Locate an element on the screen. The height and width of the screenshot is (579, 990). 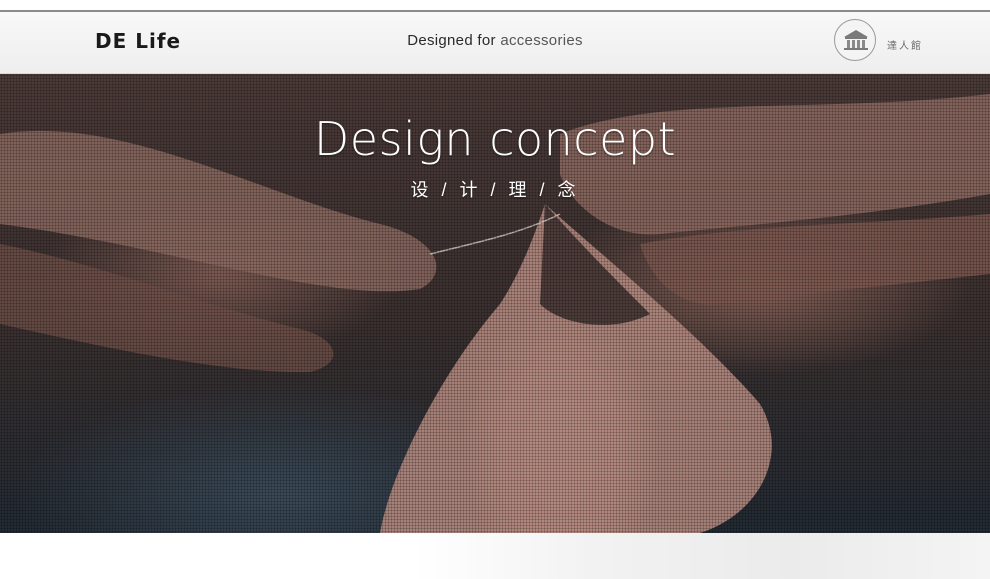
site-header: DE Life Designed for accessories 達人館 is located at coordinates (495, 43).